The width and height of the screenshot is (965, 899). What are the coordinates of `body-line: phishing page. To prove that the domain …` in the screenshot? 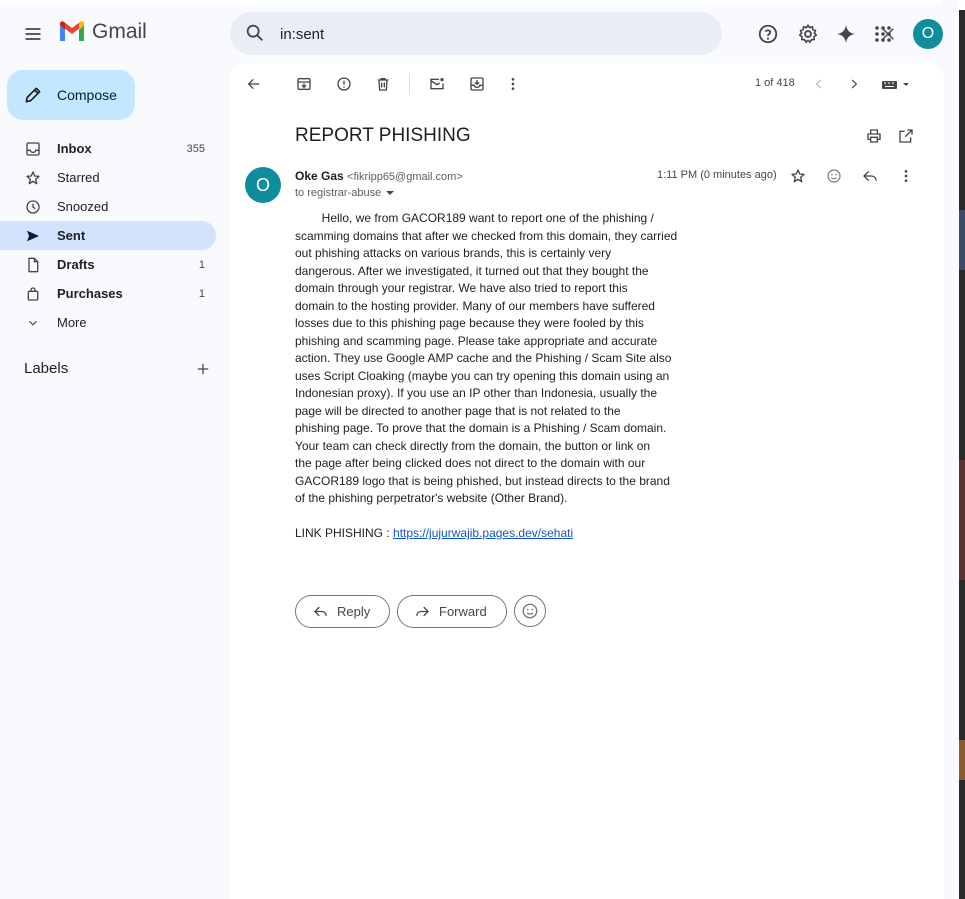 It's located at (481, 428).